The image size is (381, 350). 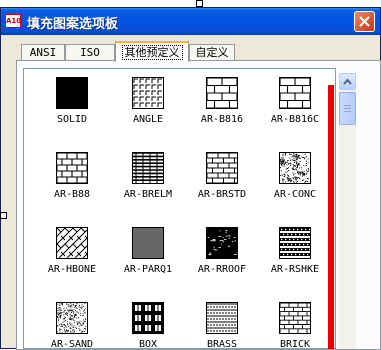 I want to click on pattern-label: BOX, so click(x=148, y=344).